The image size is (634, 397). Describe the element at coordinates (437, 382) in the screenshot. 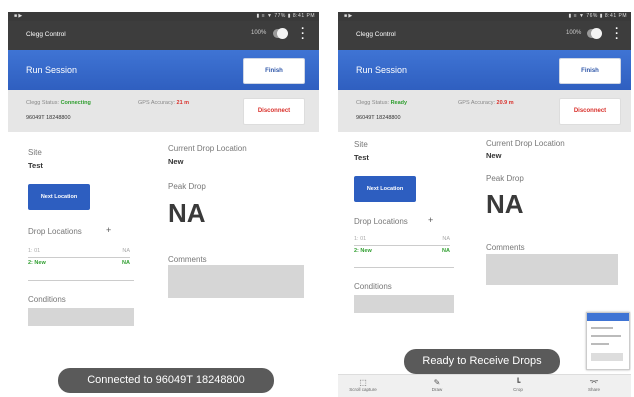

I see `draw-icon: ✎` at that location.